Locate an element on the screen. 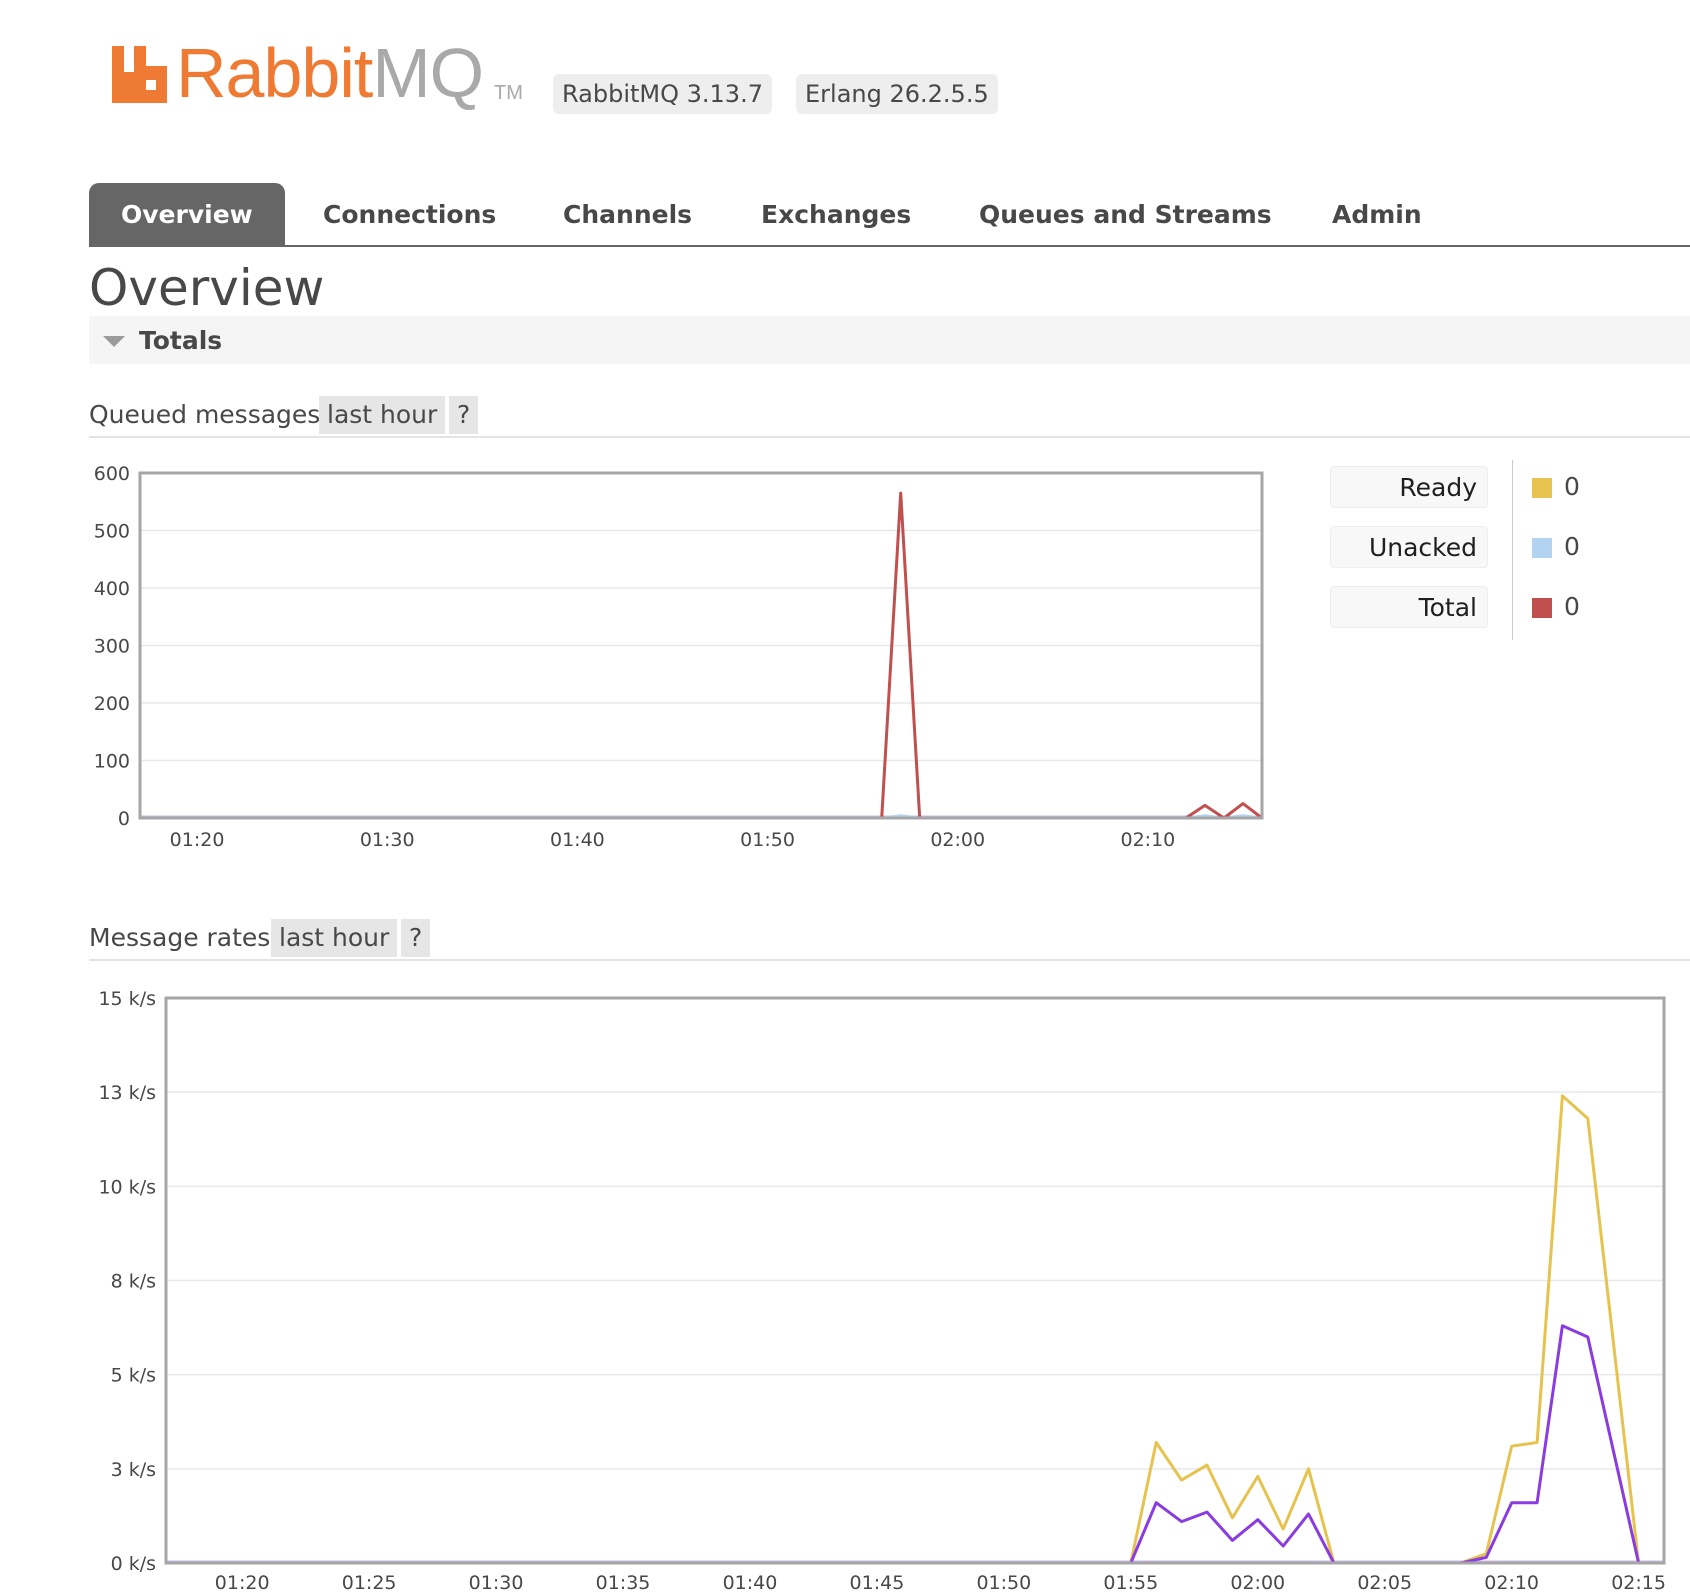 The image size is (1690, 1596). legend-value-ready: 0 is located at coordinates (1572, 486).